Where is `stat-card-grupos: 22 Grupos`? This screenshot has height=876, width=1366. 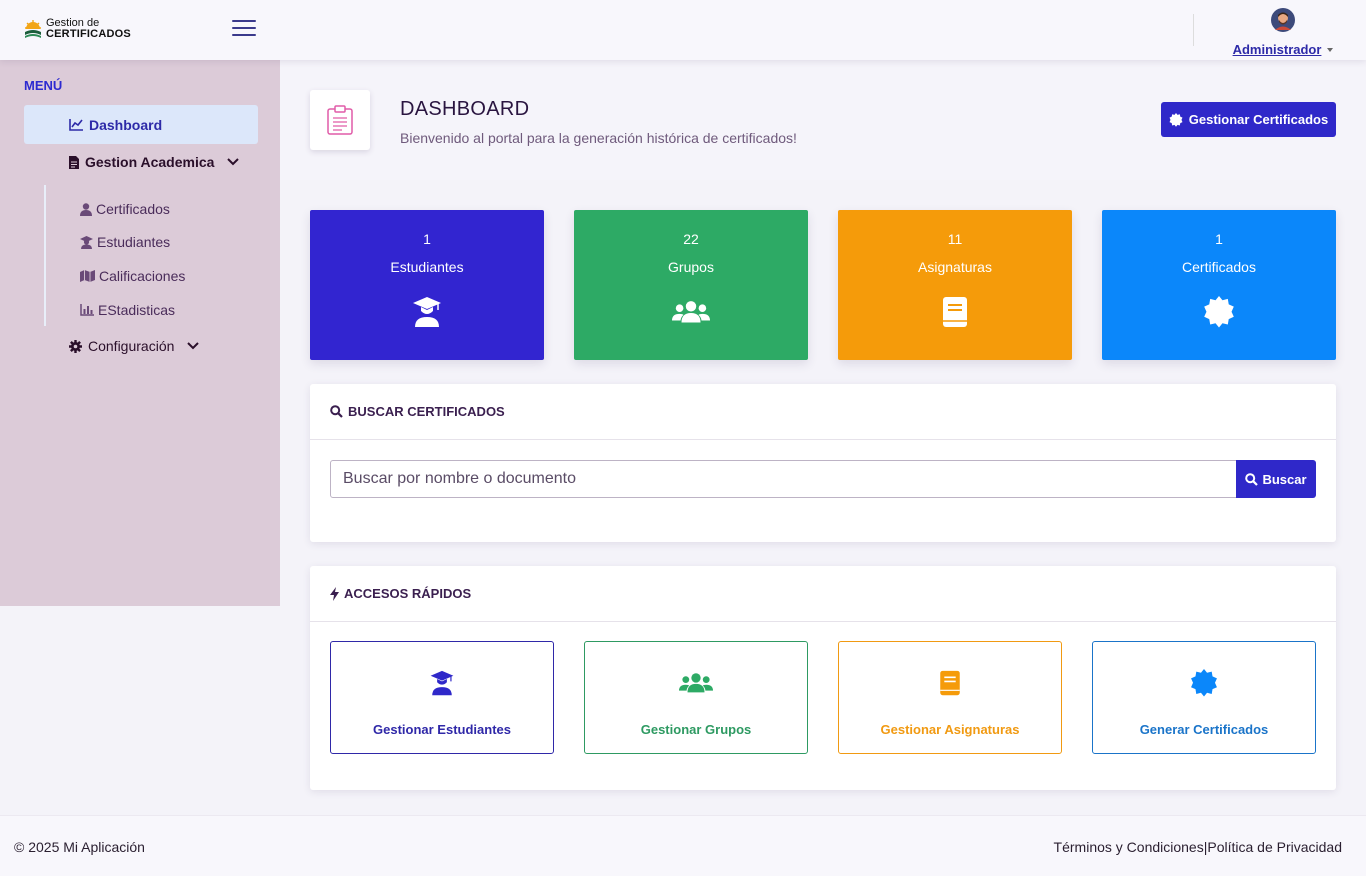
stat-card-grupos: 22 Grupos is located at coordinates (691, 285).